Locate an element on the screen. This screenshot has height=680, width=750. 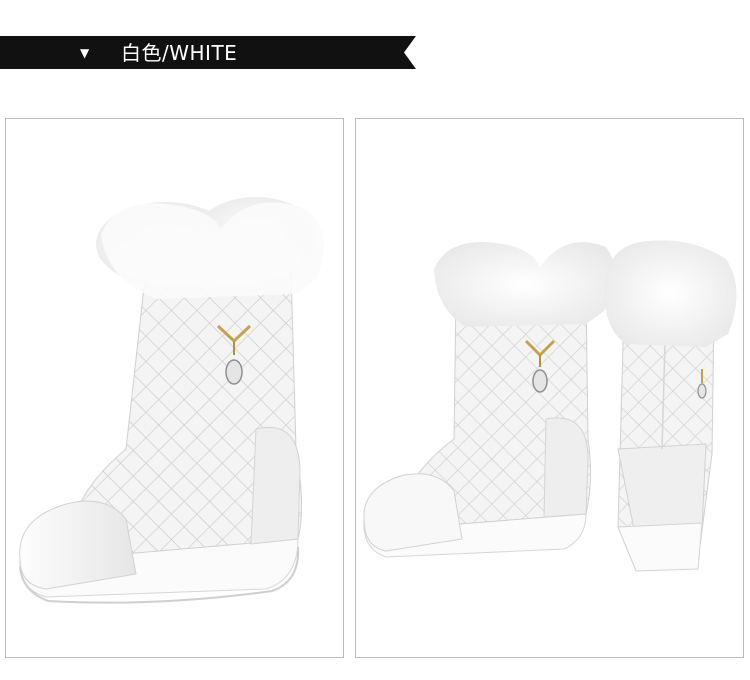
color-header-banner: ▼ 白色/WHITE is located at coordinates (208, 52).